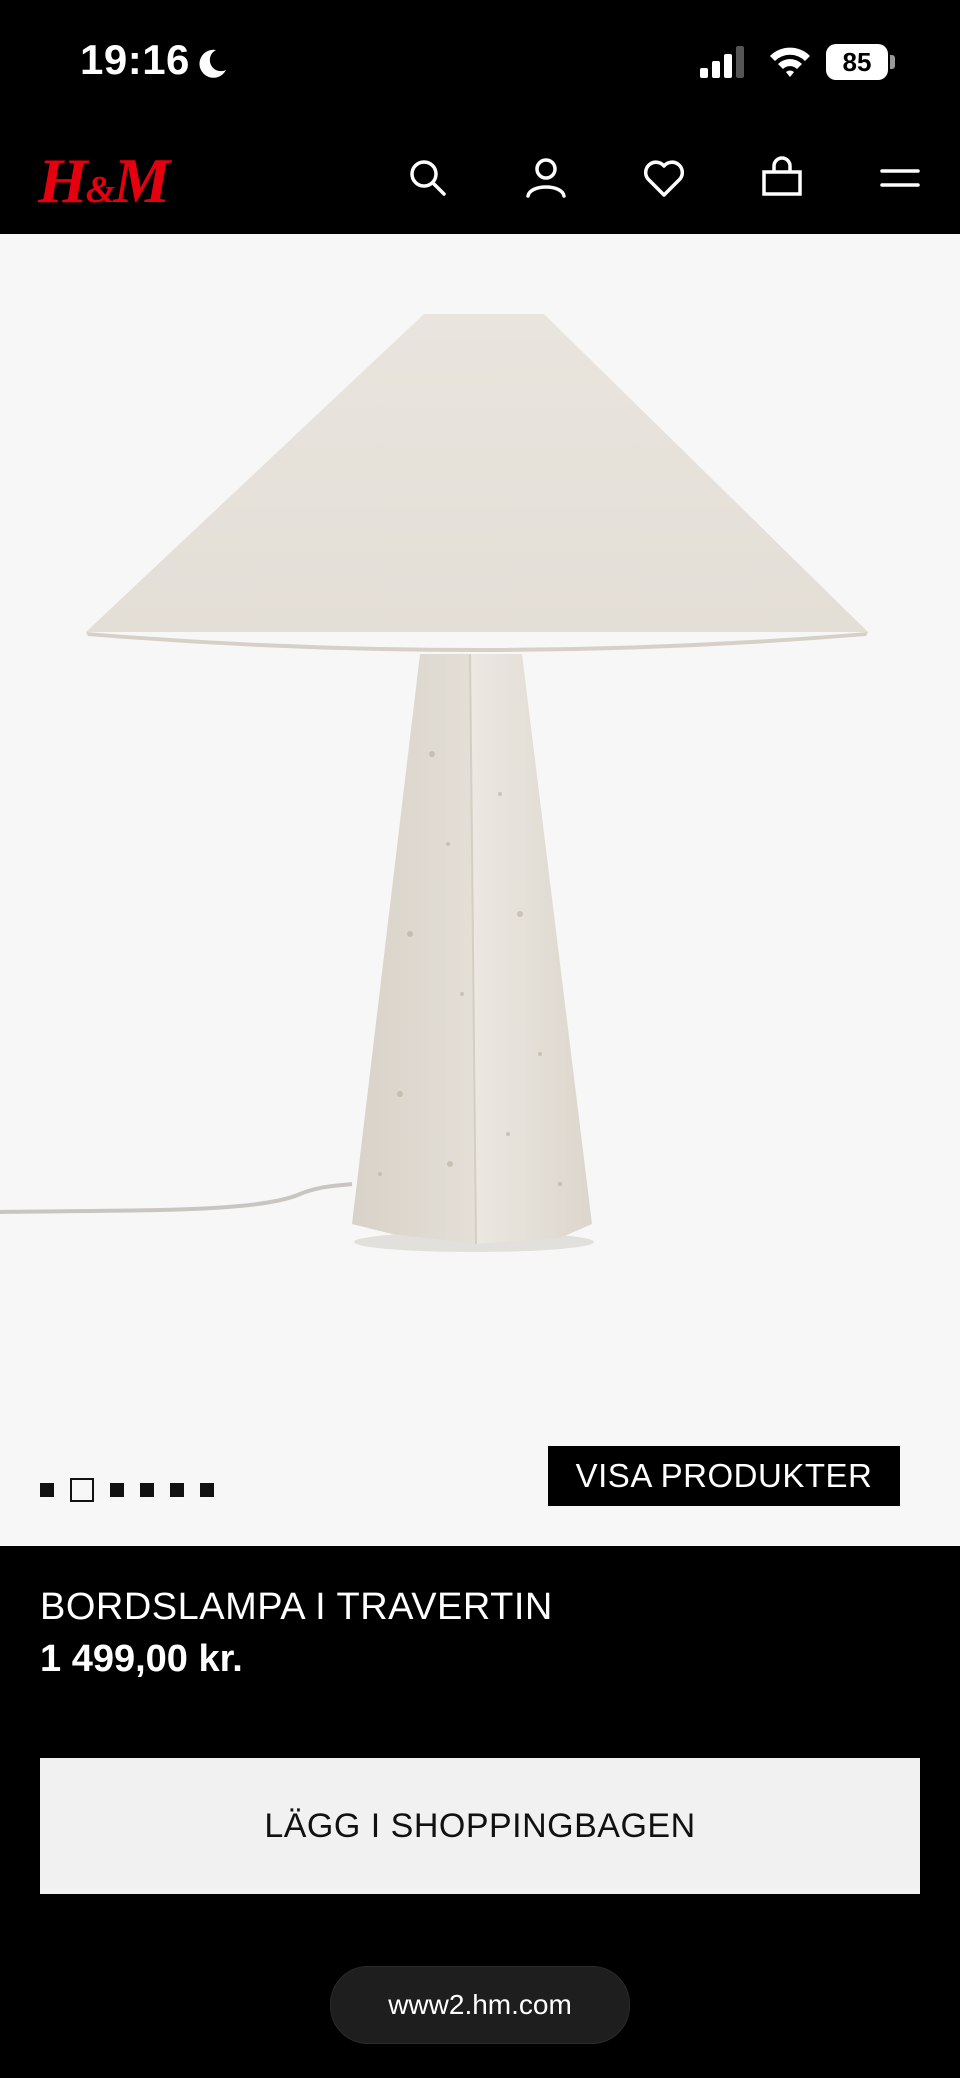  What do you see at coordinates (135, 1490) in the screenshot?
I see `gallery-pagination` at bounding box center [135, 1490].